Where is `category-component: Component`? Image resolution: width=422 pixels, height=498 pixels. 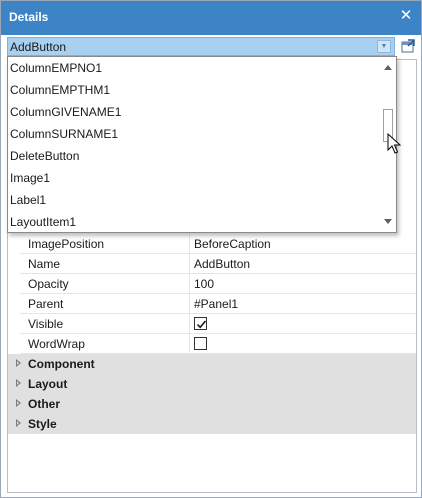
category-component: Component is located at coordinates (212, 364).